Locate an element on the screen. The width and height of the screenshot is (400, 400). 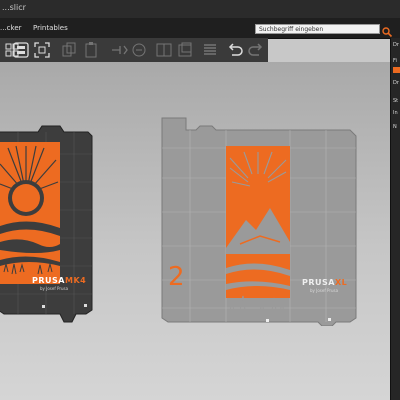
tab-printer: ...cker is located at coordinates (11, 28).